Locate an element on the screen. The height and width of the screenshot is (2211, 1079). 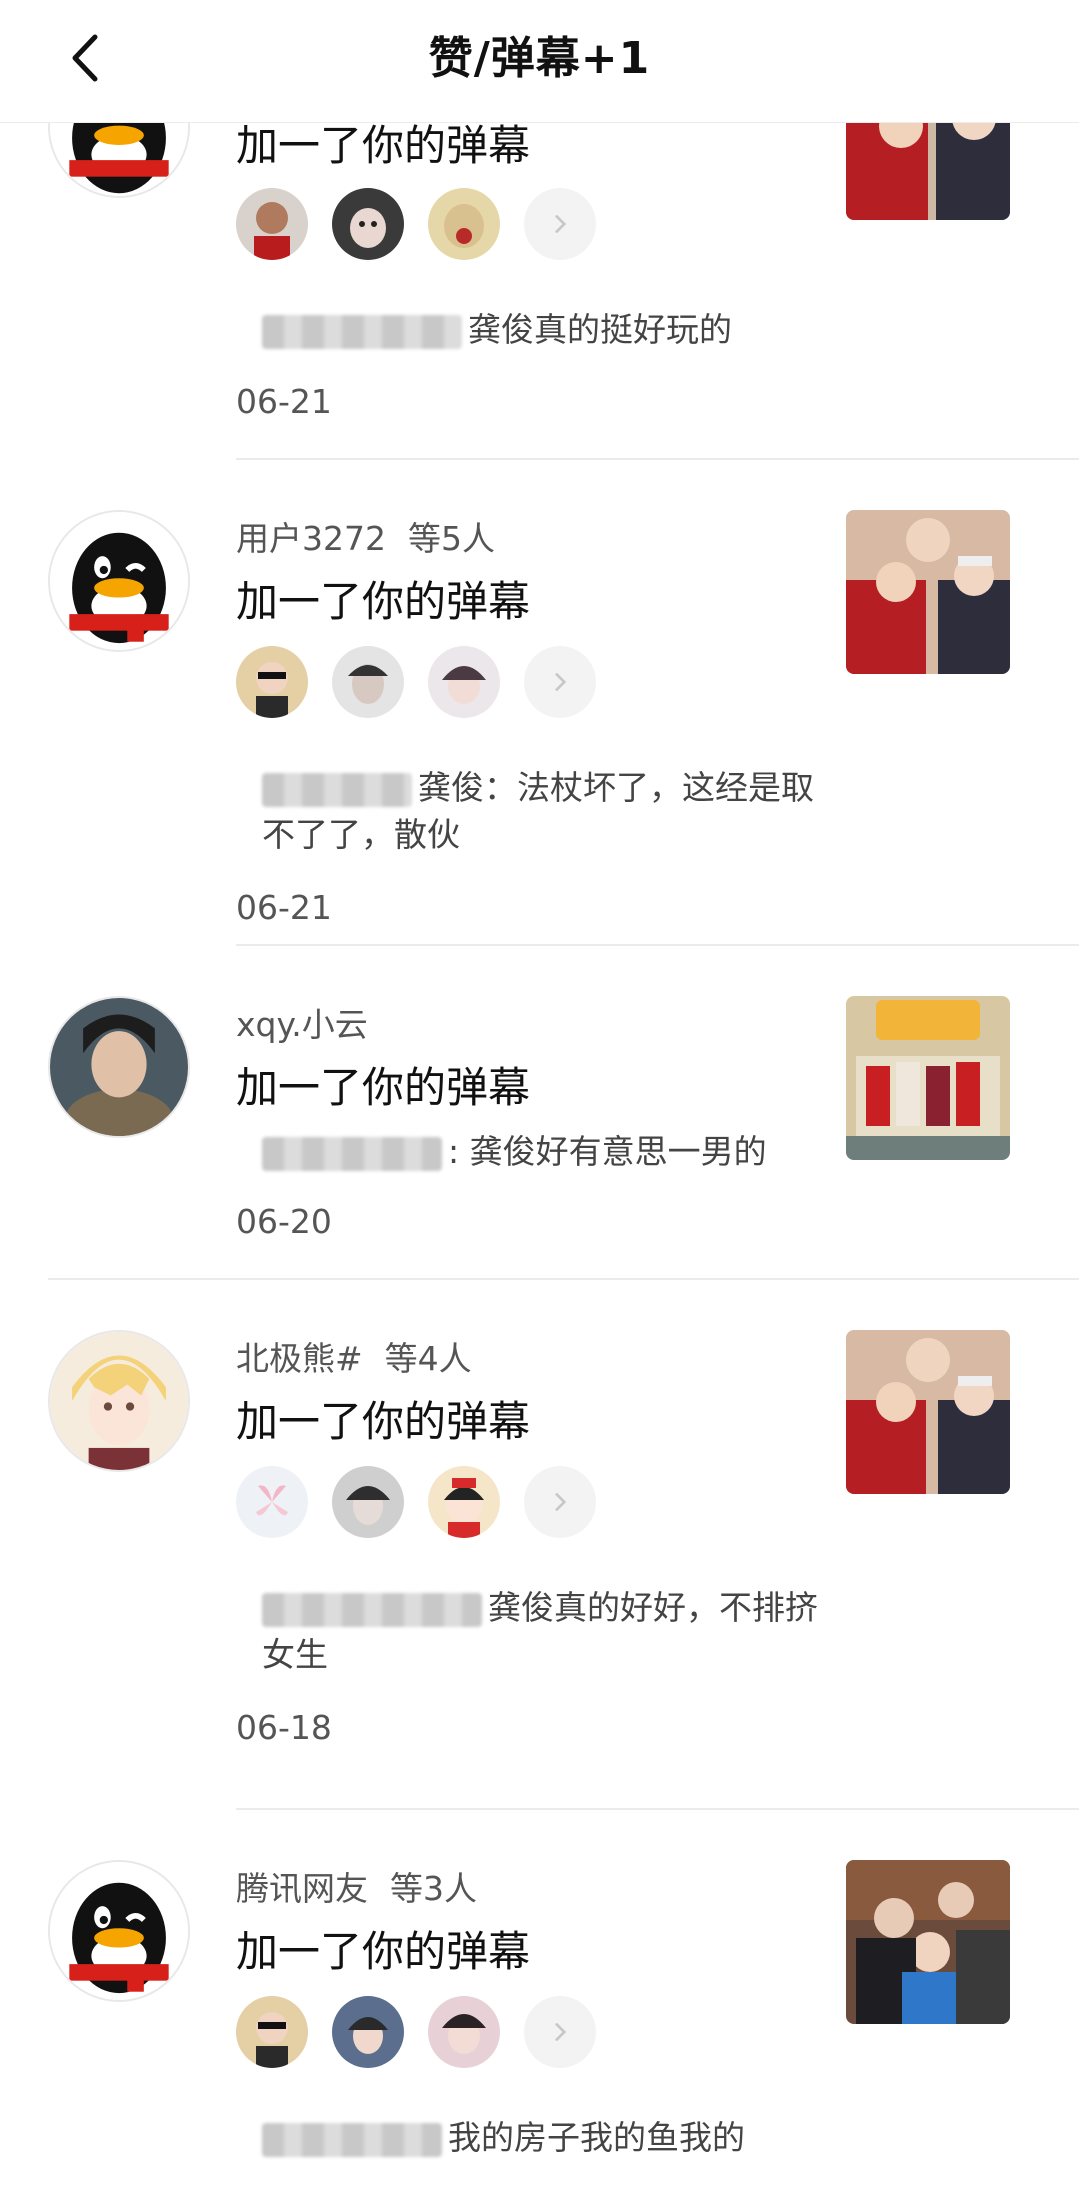
quoted-danmaku: 龚俊：法杖坏了，这经是取不了了，散伙 is located at coordinates (541, 811).